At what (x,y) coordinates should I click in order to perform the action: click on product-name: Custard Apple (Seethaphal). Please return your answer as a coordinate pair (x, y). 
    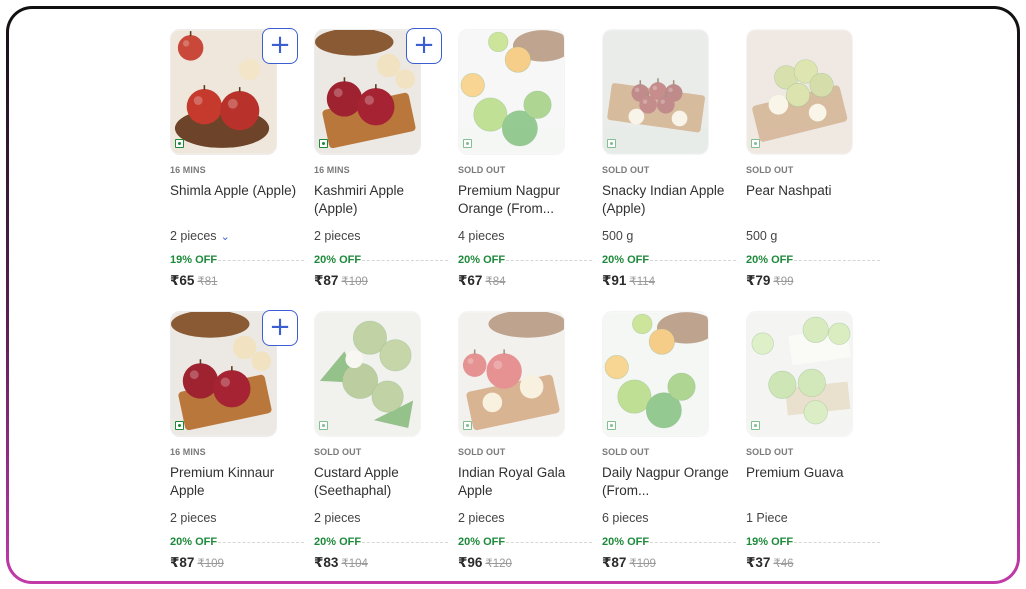
    Looking at the image, I should click on (382, 483).